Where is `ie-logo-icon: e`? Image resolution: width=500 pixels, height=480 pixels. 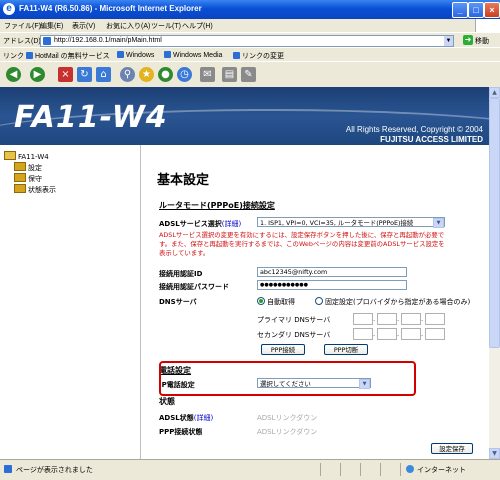
ie-logo-icon: e is located at coordinates (9, 9).